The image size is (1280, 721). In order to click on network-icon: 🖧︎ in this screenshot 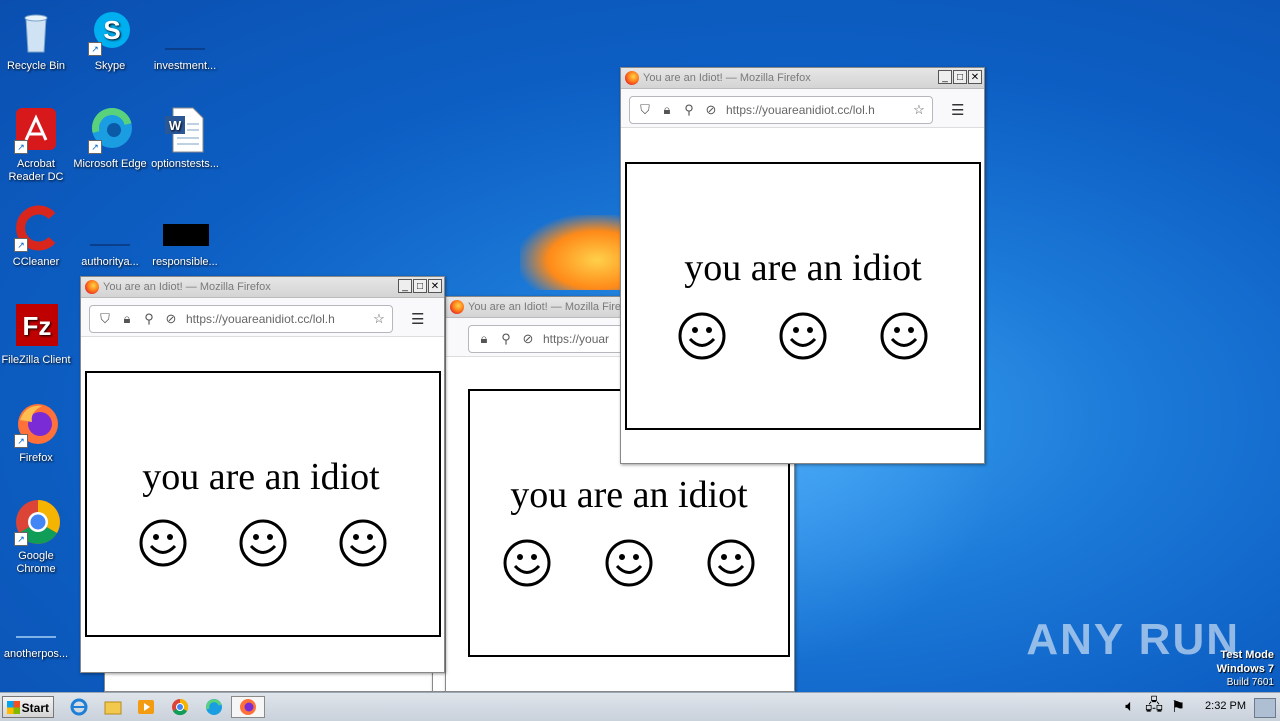, I will do `click(1154, 707)`.